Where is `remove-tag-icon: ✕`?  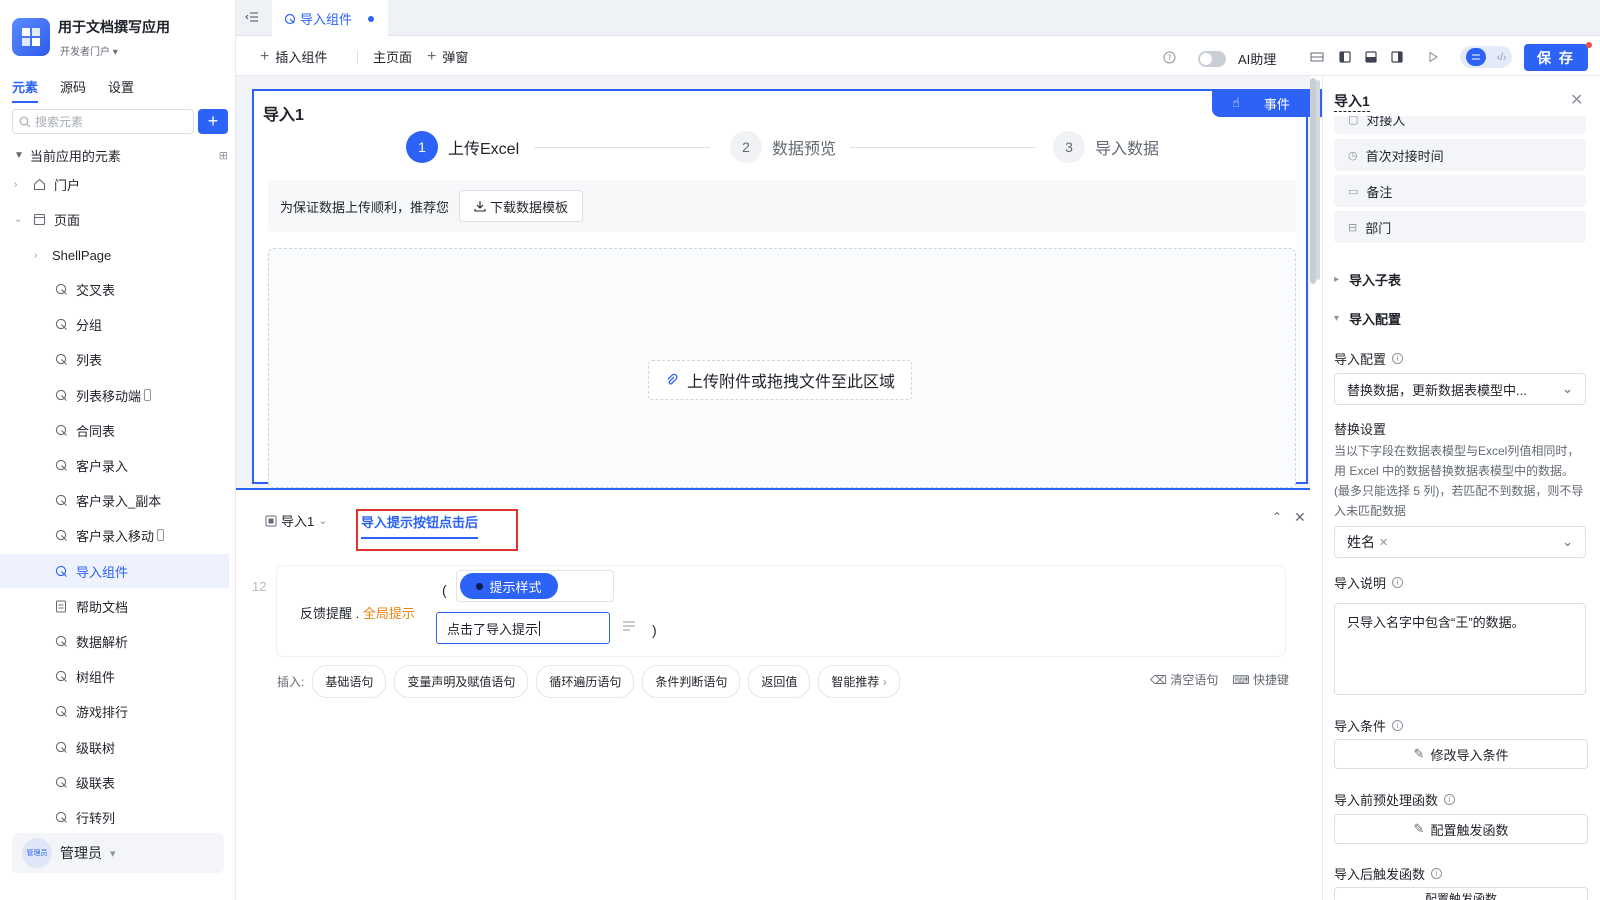 remove-tag-icon: ✕ is located at coordinates (1383, 542).